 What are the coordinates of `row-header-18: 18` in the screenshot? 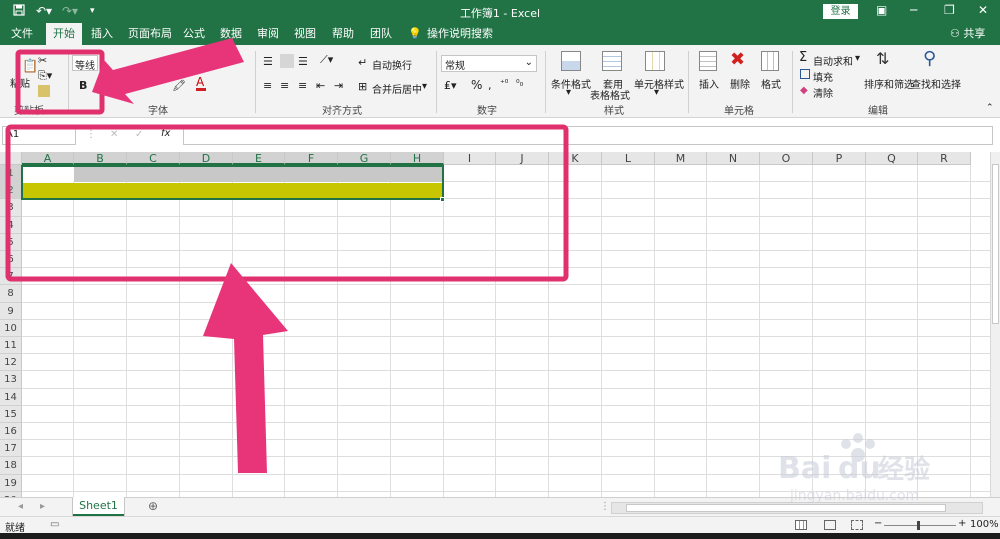 It's located at (11, 466).